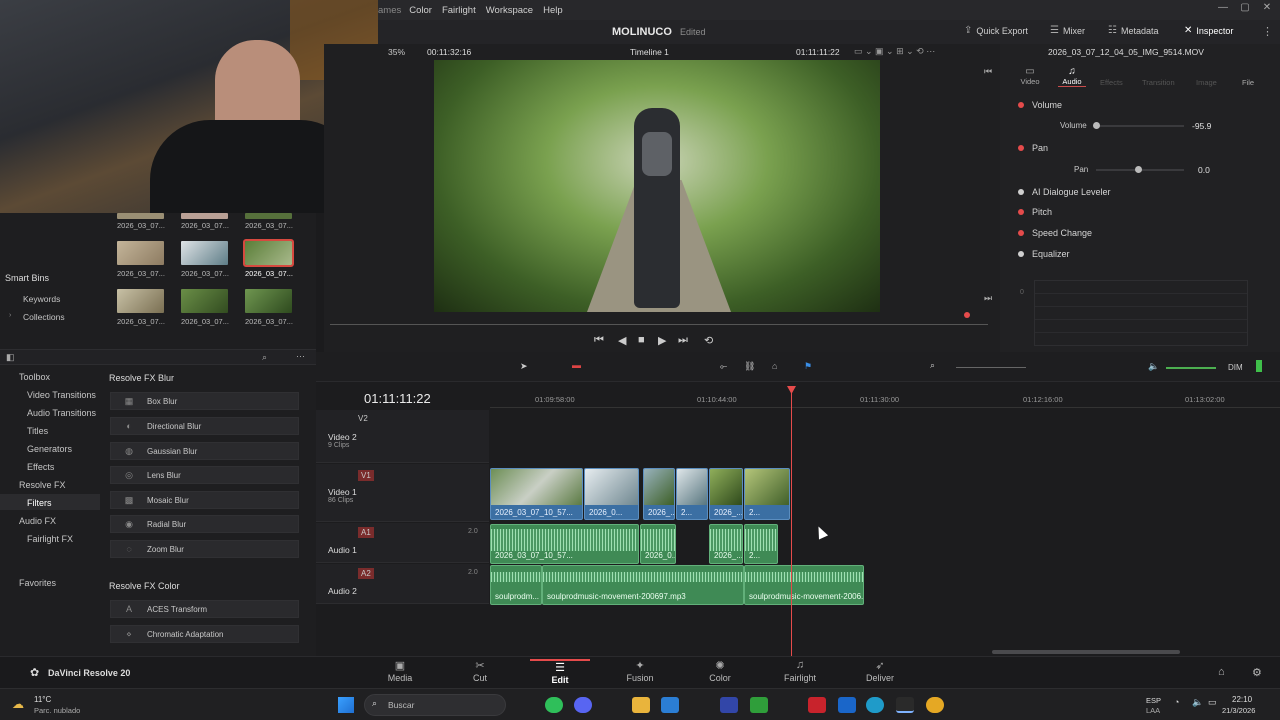 The image size is (1280, 720). What do you see at coordinates (723, 366) in the screenshot?
I see `snap-icon: ⟜` at bounding box center [723, 366].